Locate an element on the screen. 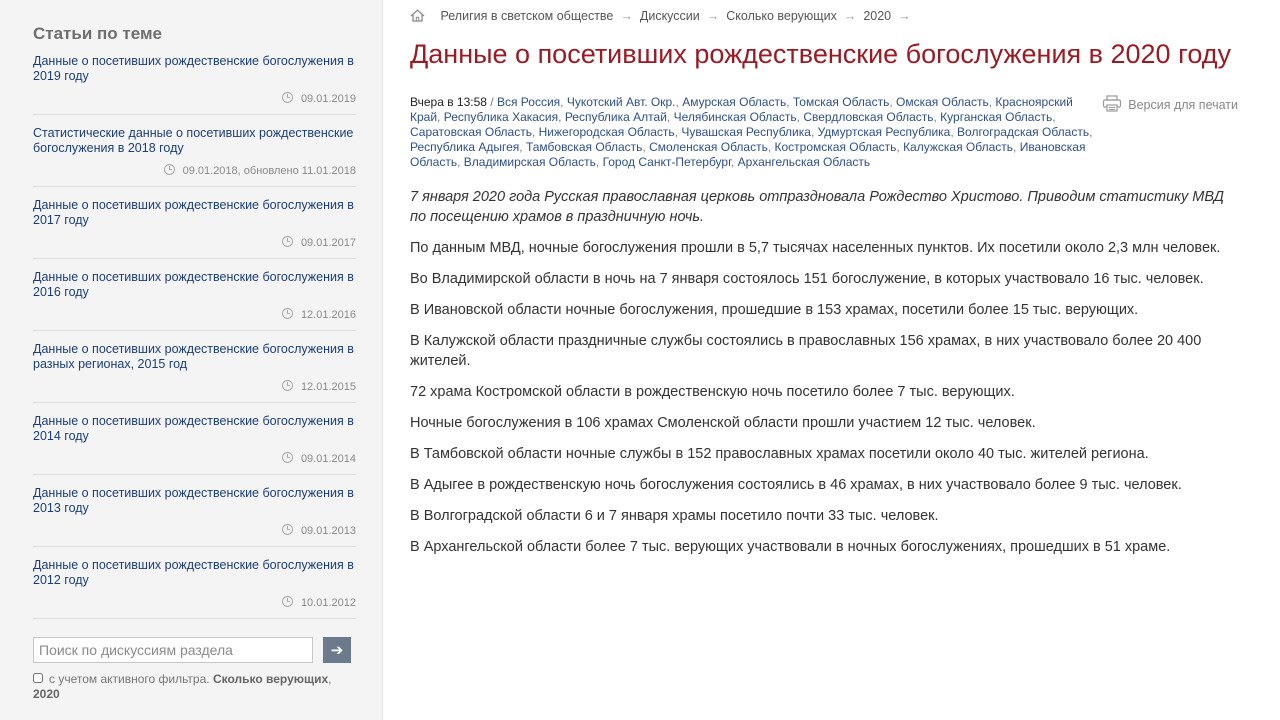  search-input is located at coordinates (173, 650).